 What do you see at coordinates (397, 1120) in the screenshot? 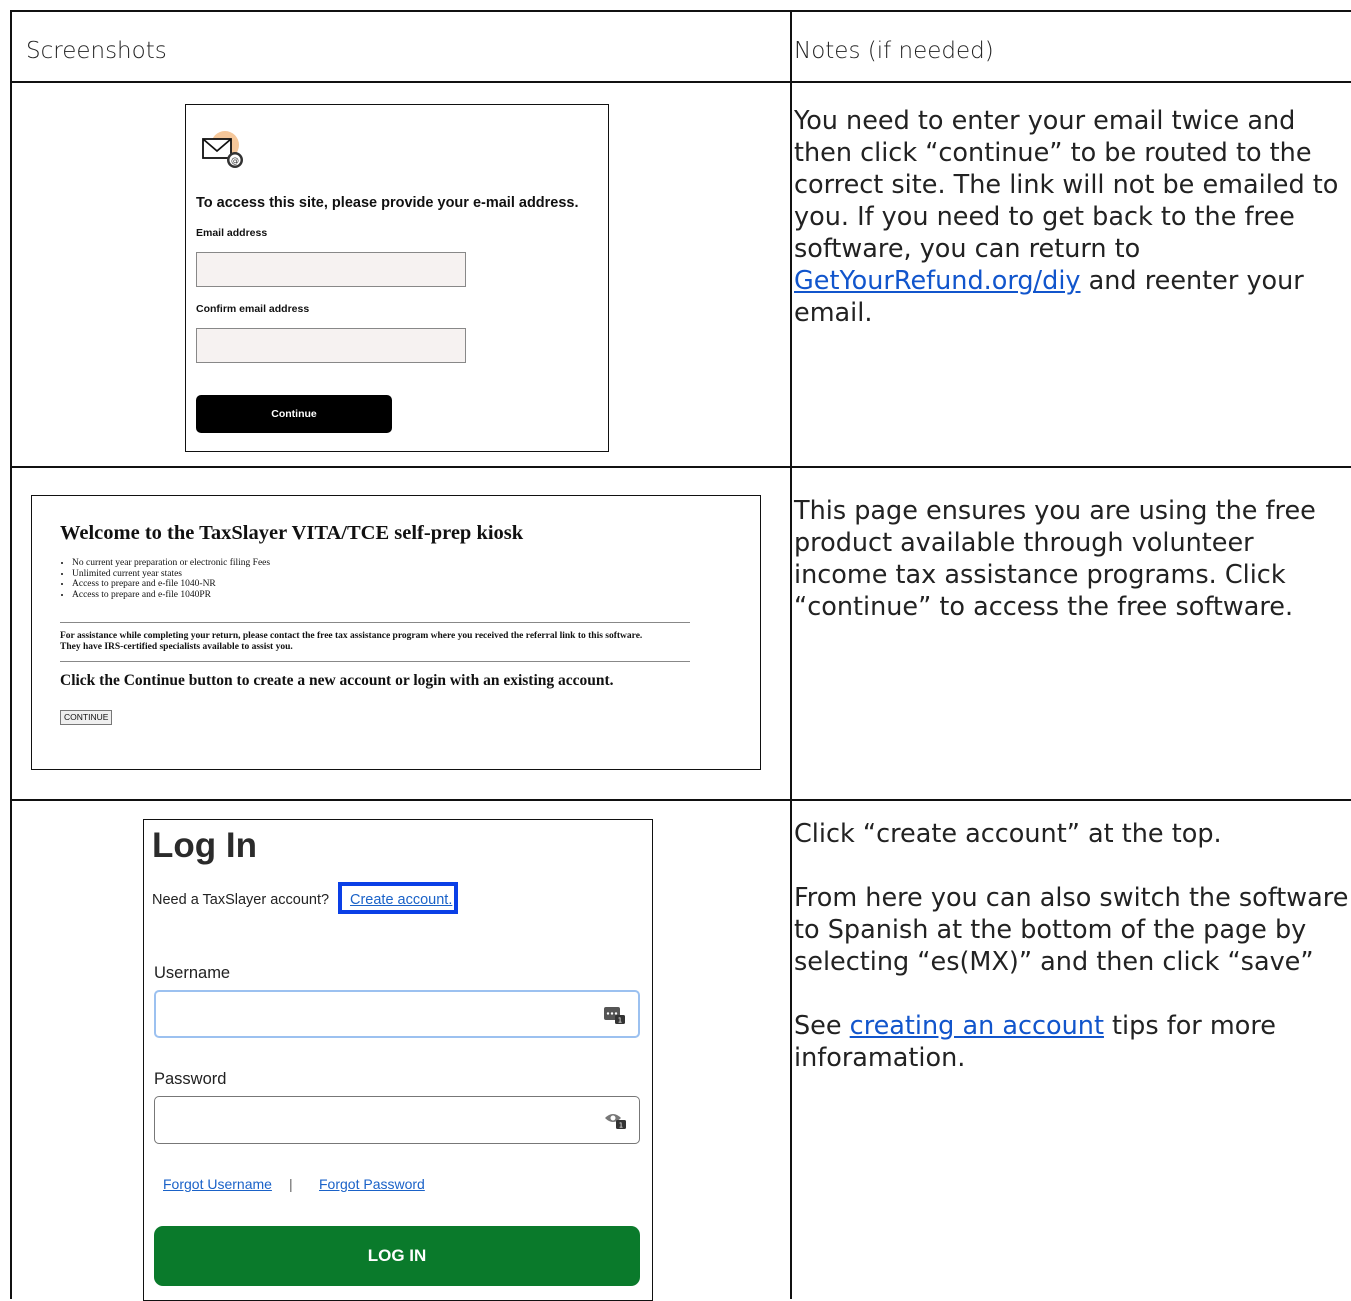
I see `password-input: 1` at bounding box center [397, 1120].